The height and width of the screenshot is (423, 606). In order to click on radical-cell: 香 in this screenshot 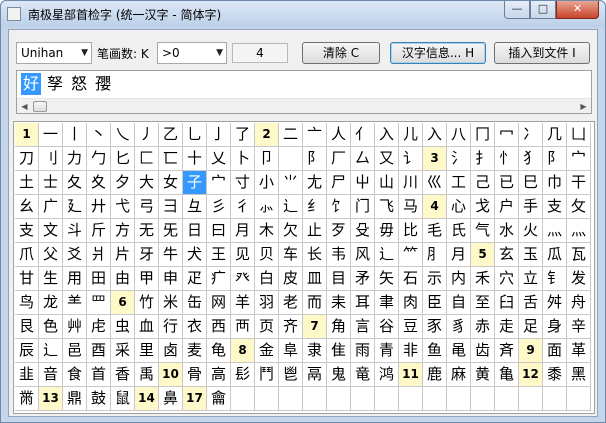, I will do `click(123, 375)`.